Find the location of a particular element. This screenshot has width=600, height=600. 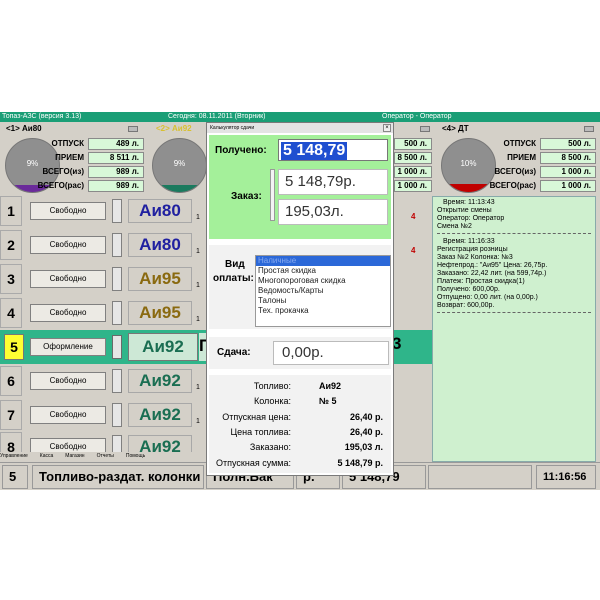

pump-row-7: 7 Свободно Аи92 1 is located at coordinates (104, 415).